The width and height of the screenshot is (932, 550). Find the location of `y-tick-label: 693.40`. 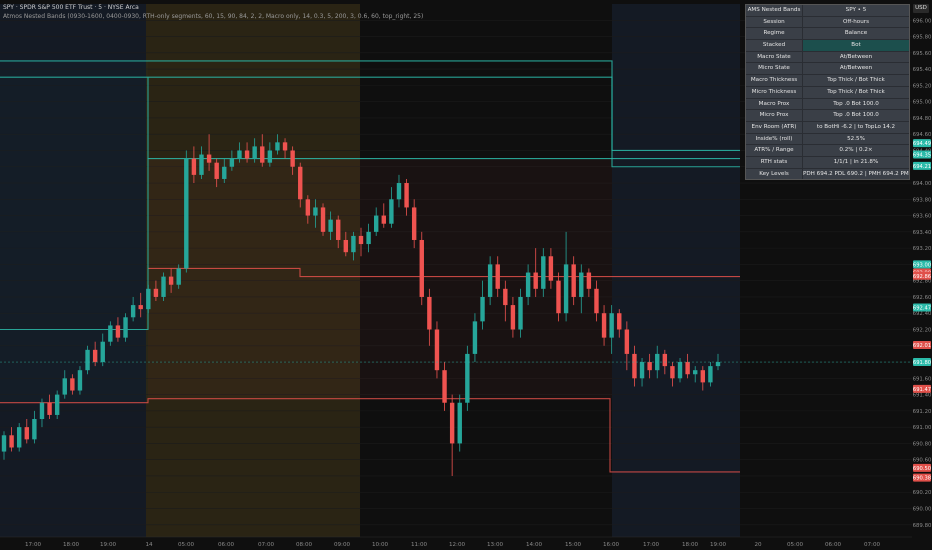

y-tick-label: 693.40 is located at coordinates (922, 233).